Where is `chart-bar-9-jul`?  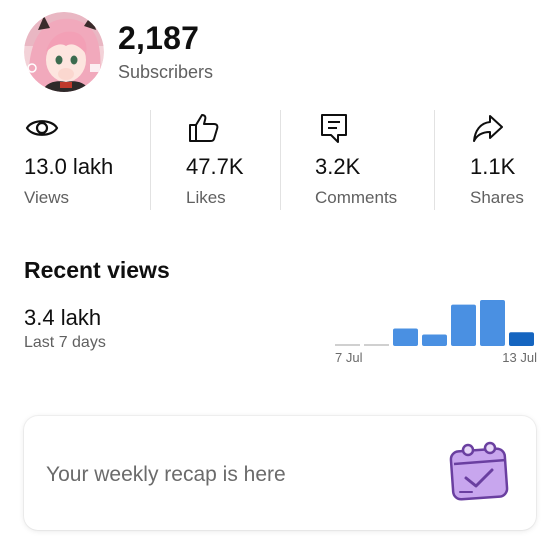
chart-bar-9-jul is located at coordinates (405, 337).